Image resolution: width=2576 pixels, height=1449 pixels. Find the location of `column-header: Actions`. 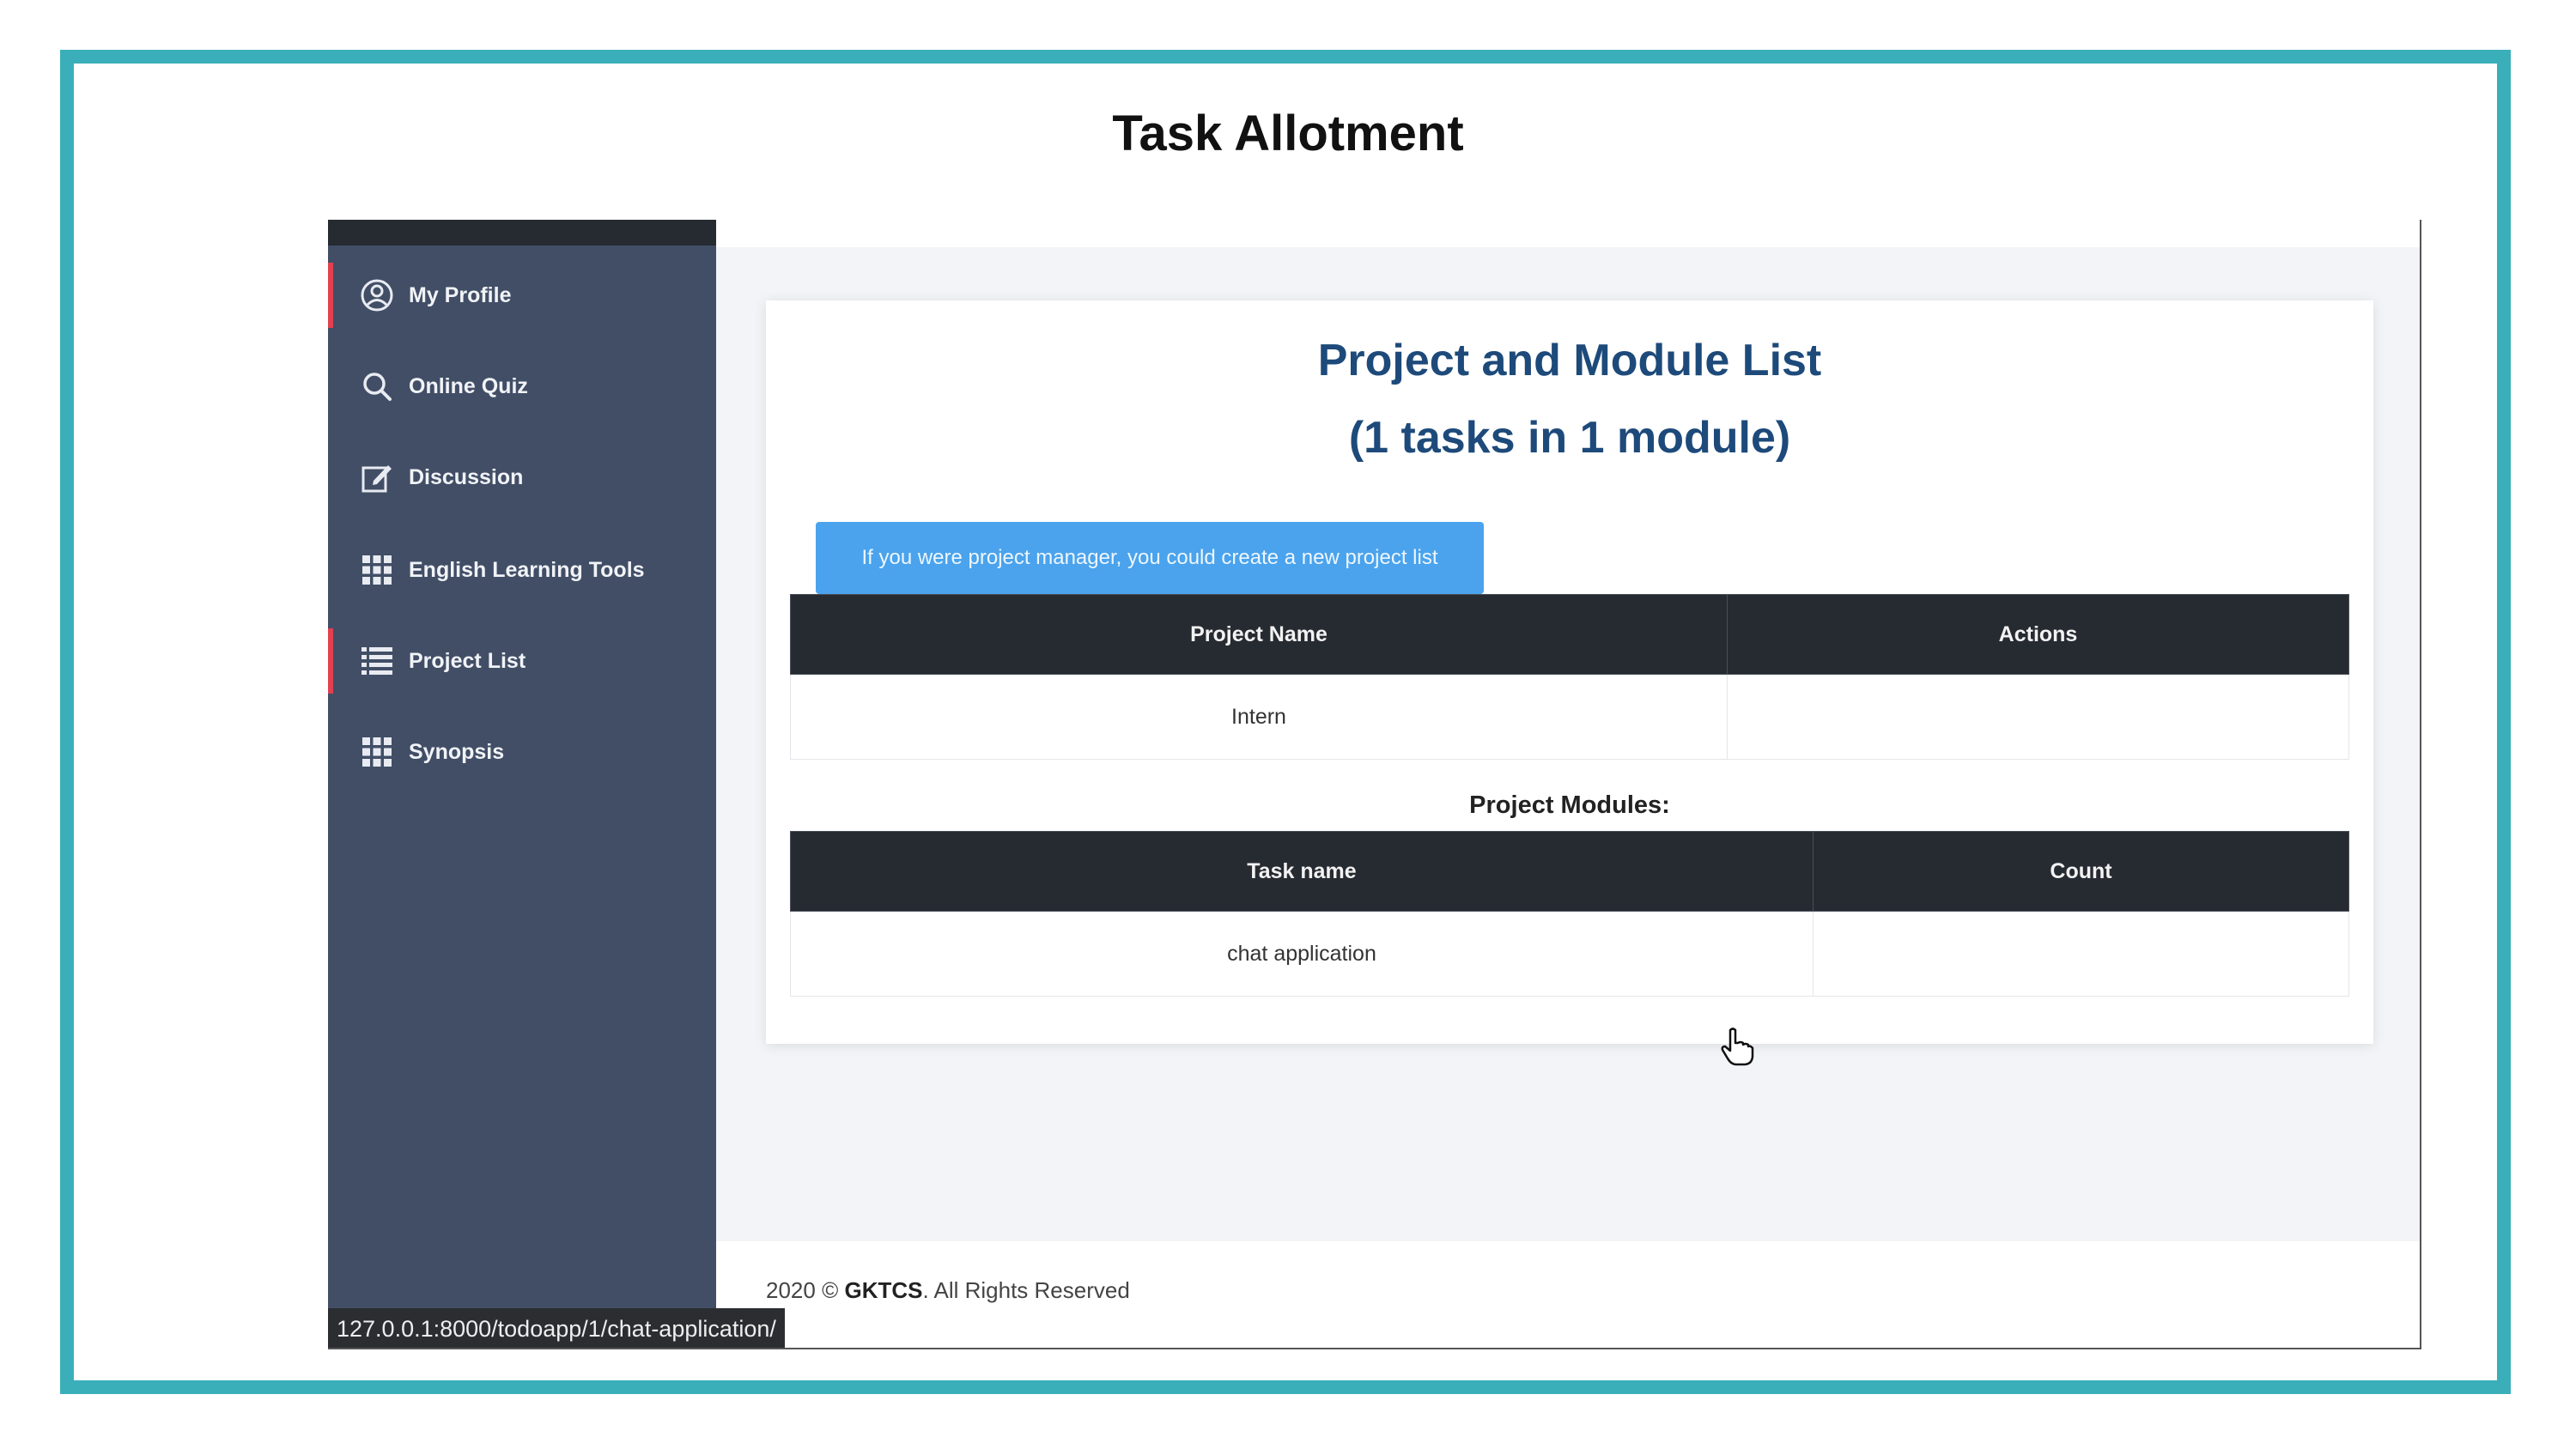

column-header: Actions is located at coordinates (2038, 634).